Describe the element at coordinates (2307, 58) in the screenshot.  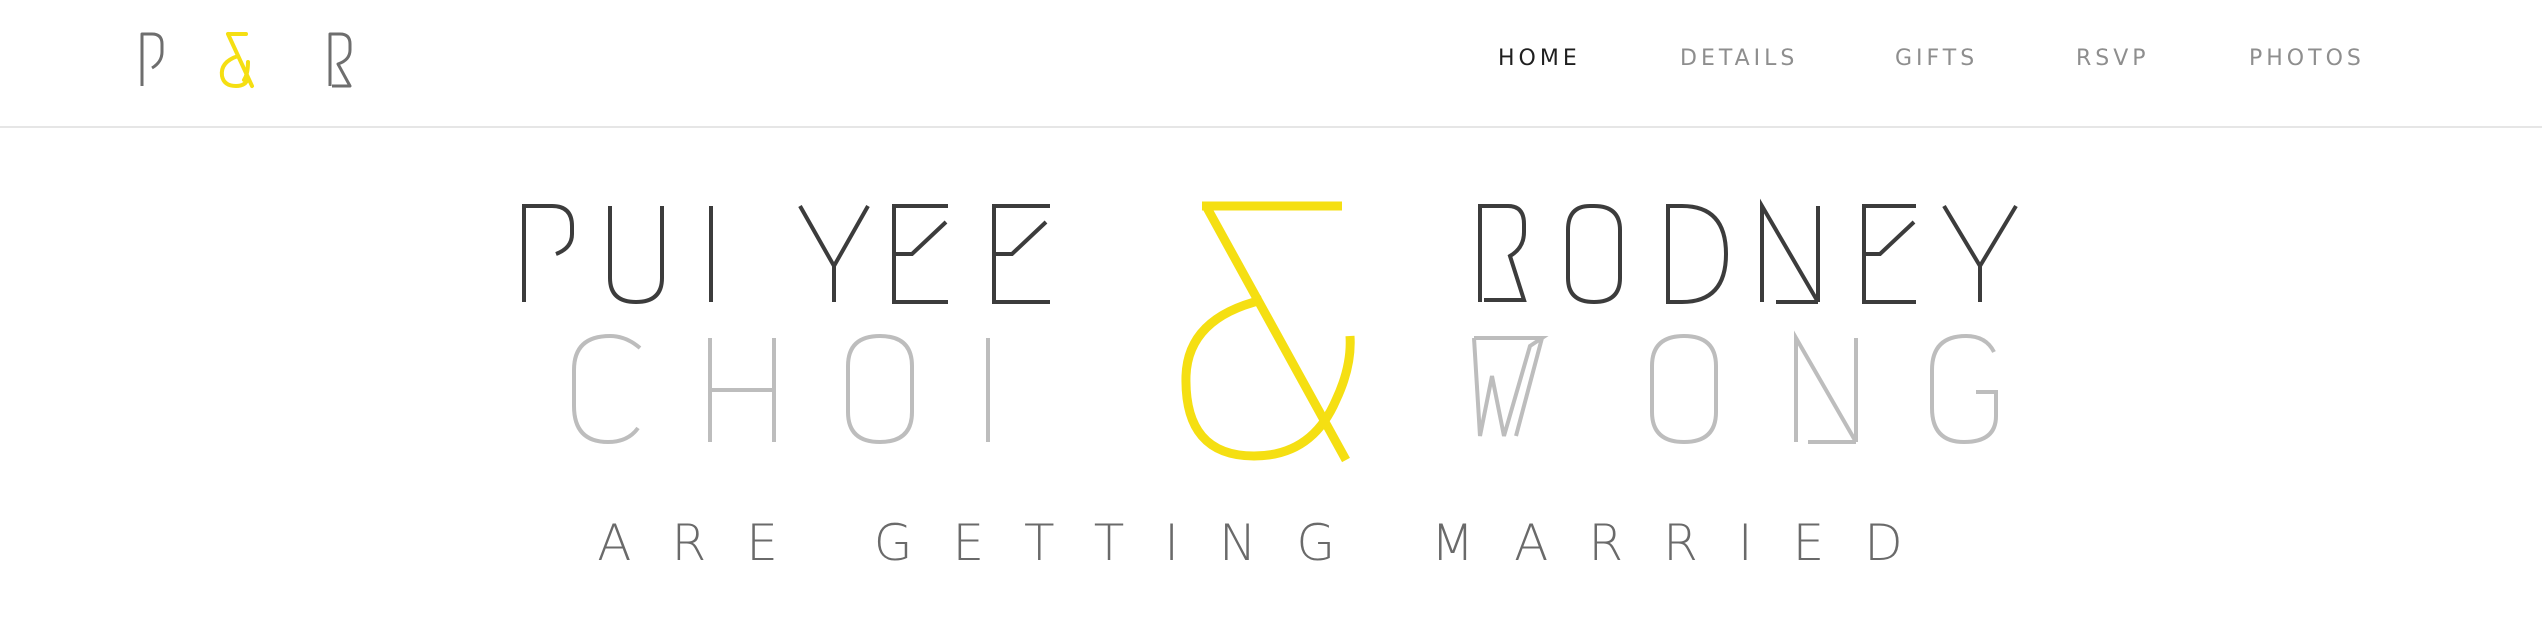
I see `nav-photos: PHOTOS` at that location.